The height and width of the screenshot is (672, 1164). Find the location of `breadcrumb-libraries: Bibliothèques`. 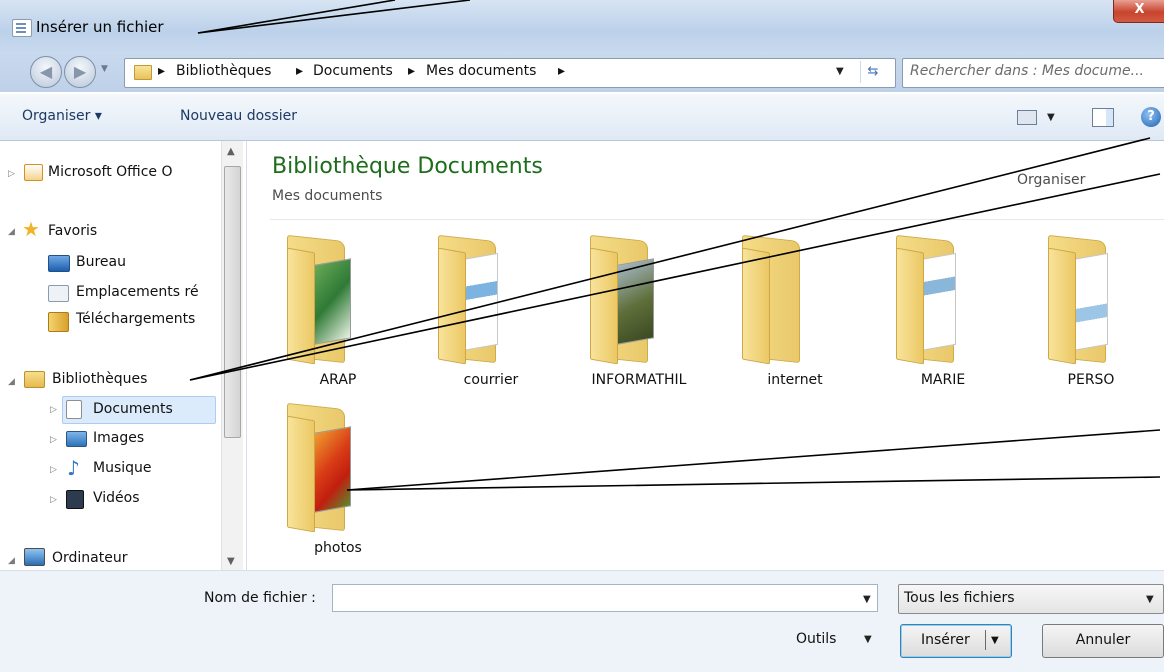

breadcrumb-libraries: Bibliothèques is located at coordinates (223, 71).